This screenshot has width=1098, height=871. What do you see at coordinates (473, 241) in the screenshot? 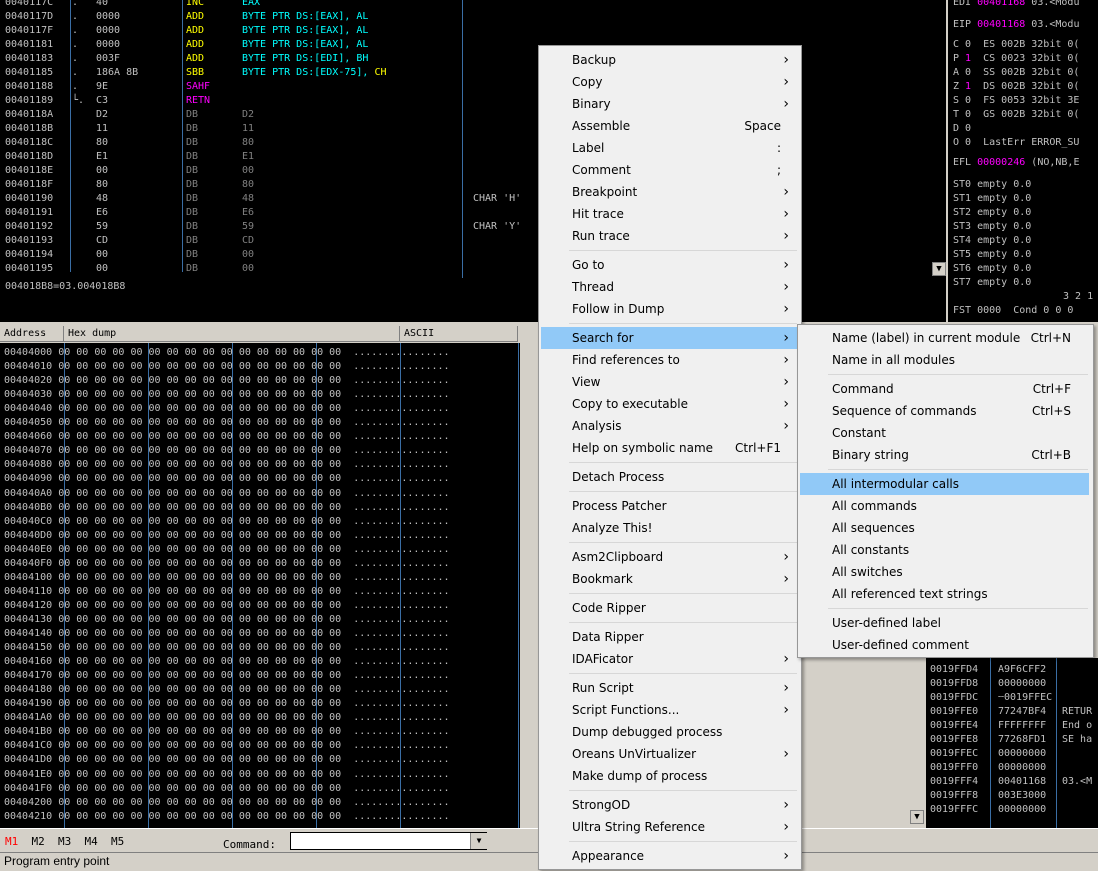
I see `disasm-row: 00401193 CD DB CD` at bounding box center [473, 241].